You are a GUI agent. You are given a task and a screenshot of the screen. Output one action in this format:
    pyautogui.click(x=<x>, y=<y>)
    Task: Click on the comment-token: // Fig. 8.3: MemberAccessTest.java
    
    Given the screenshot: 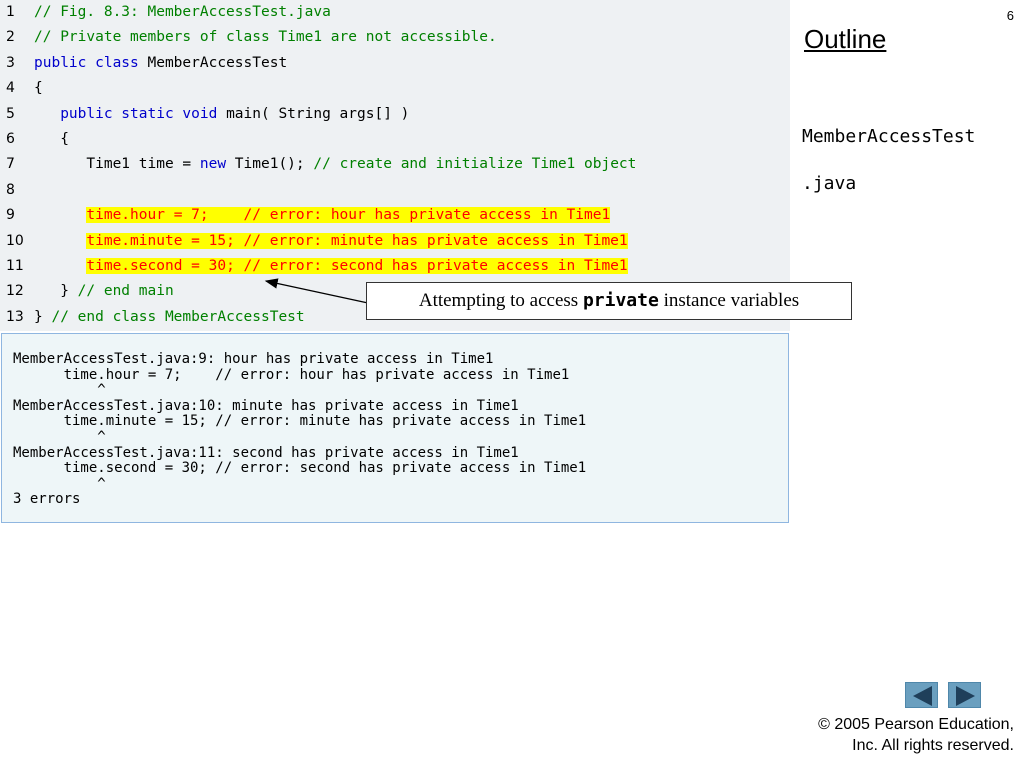 What is the action you would take?
    pyautogui.click(x=182, y=12)
    